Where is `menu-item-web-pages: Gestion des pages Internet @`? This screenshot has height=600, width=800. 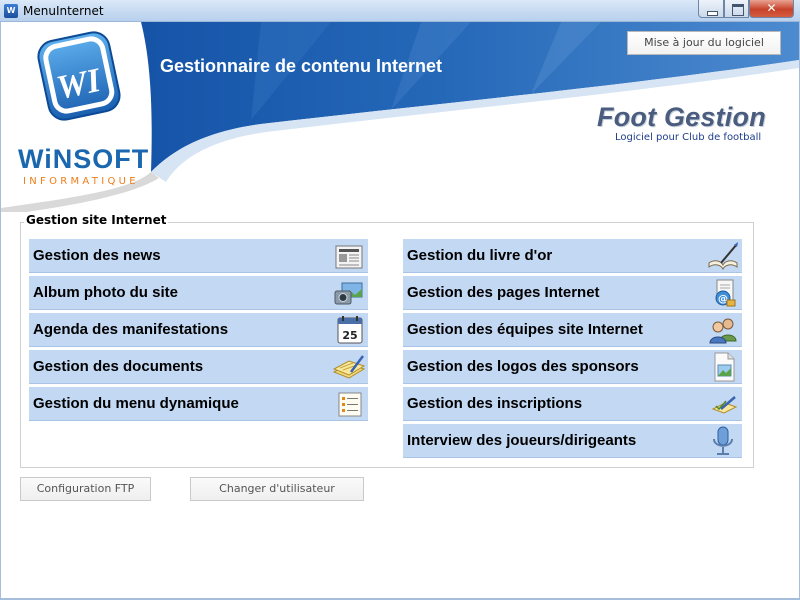
menu-item-web-pages: Gestion des pages Internet @ is located at coordinates (572, 293).